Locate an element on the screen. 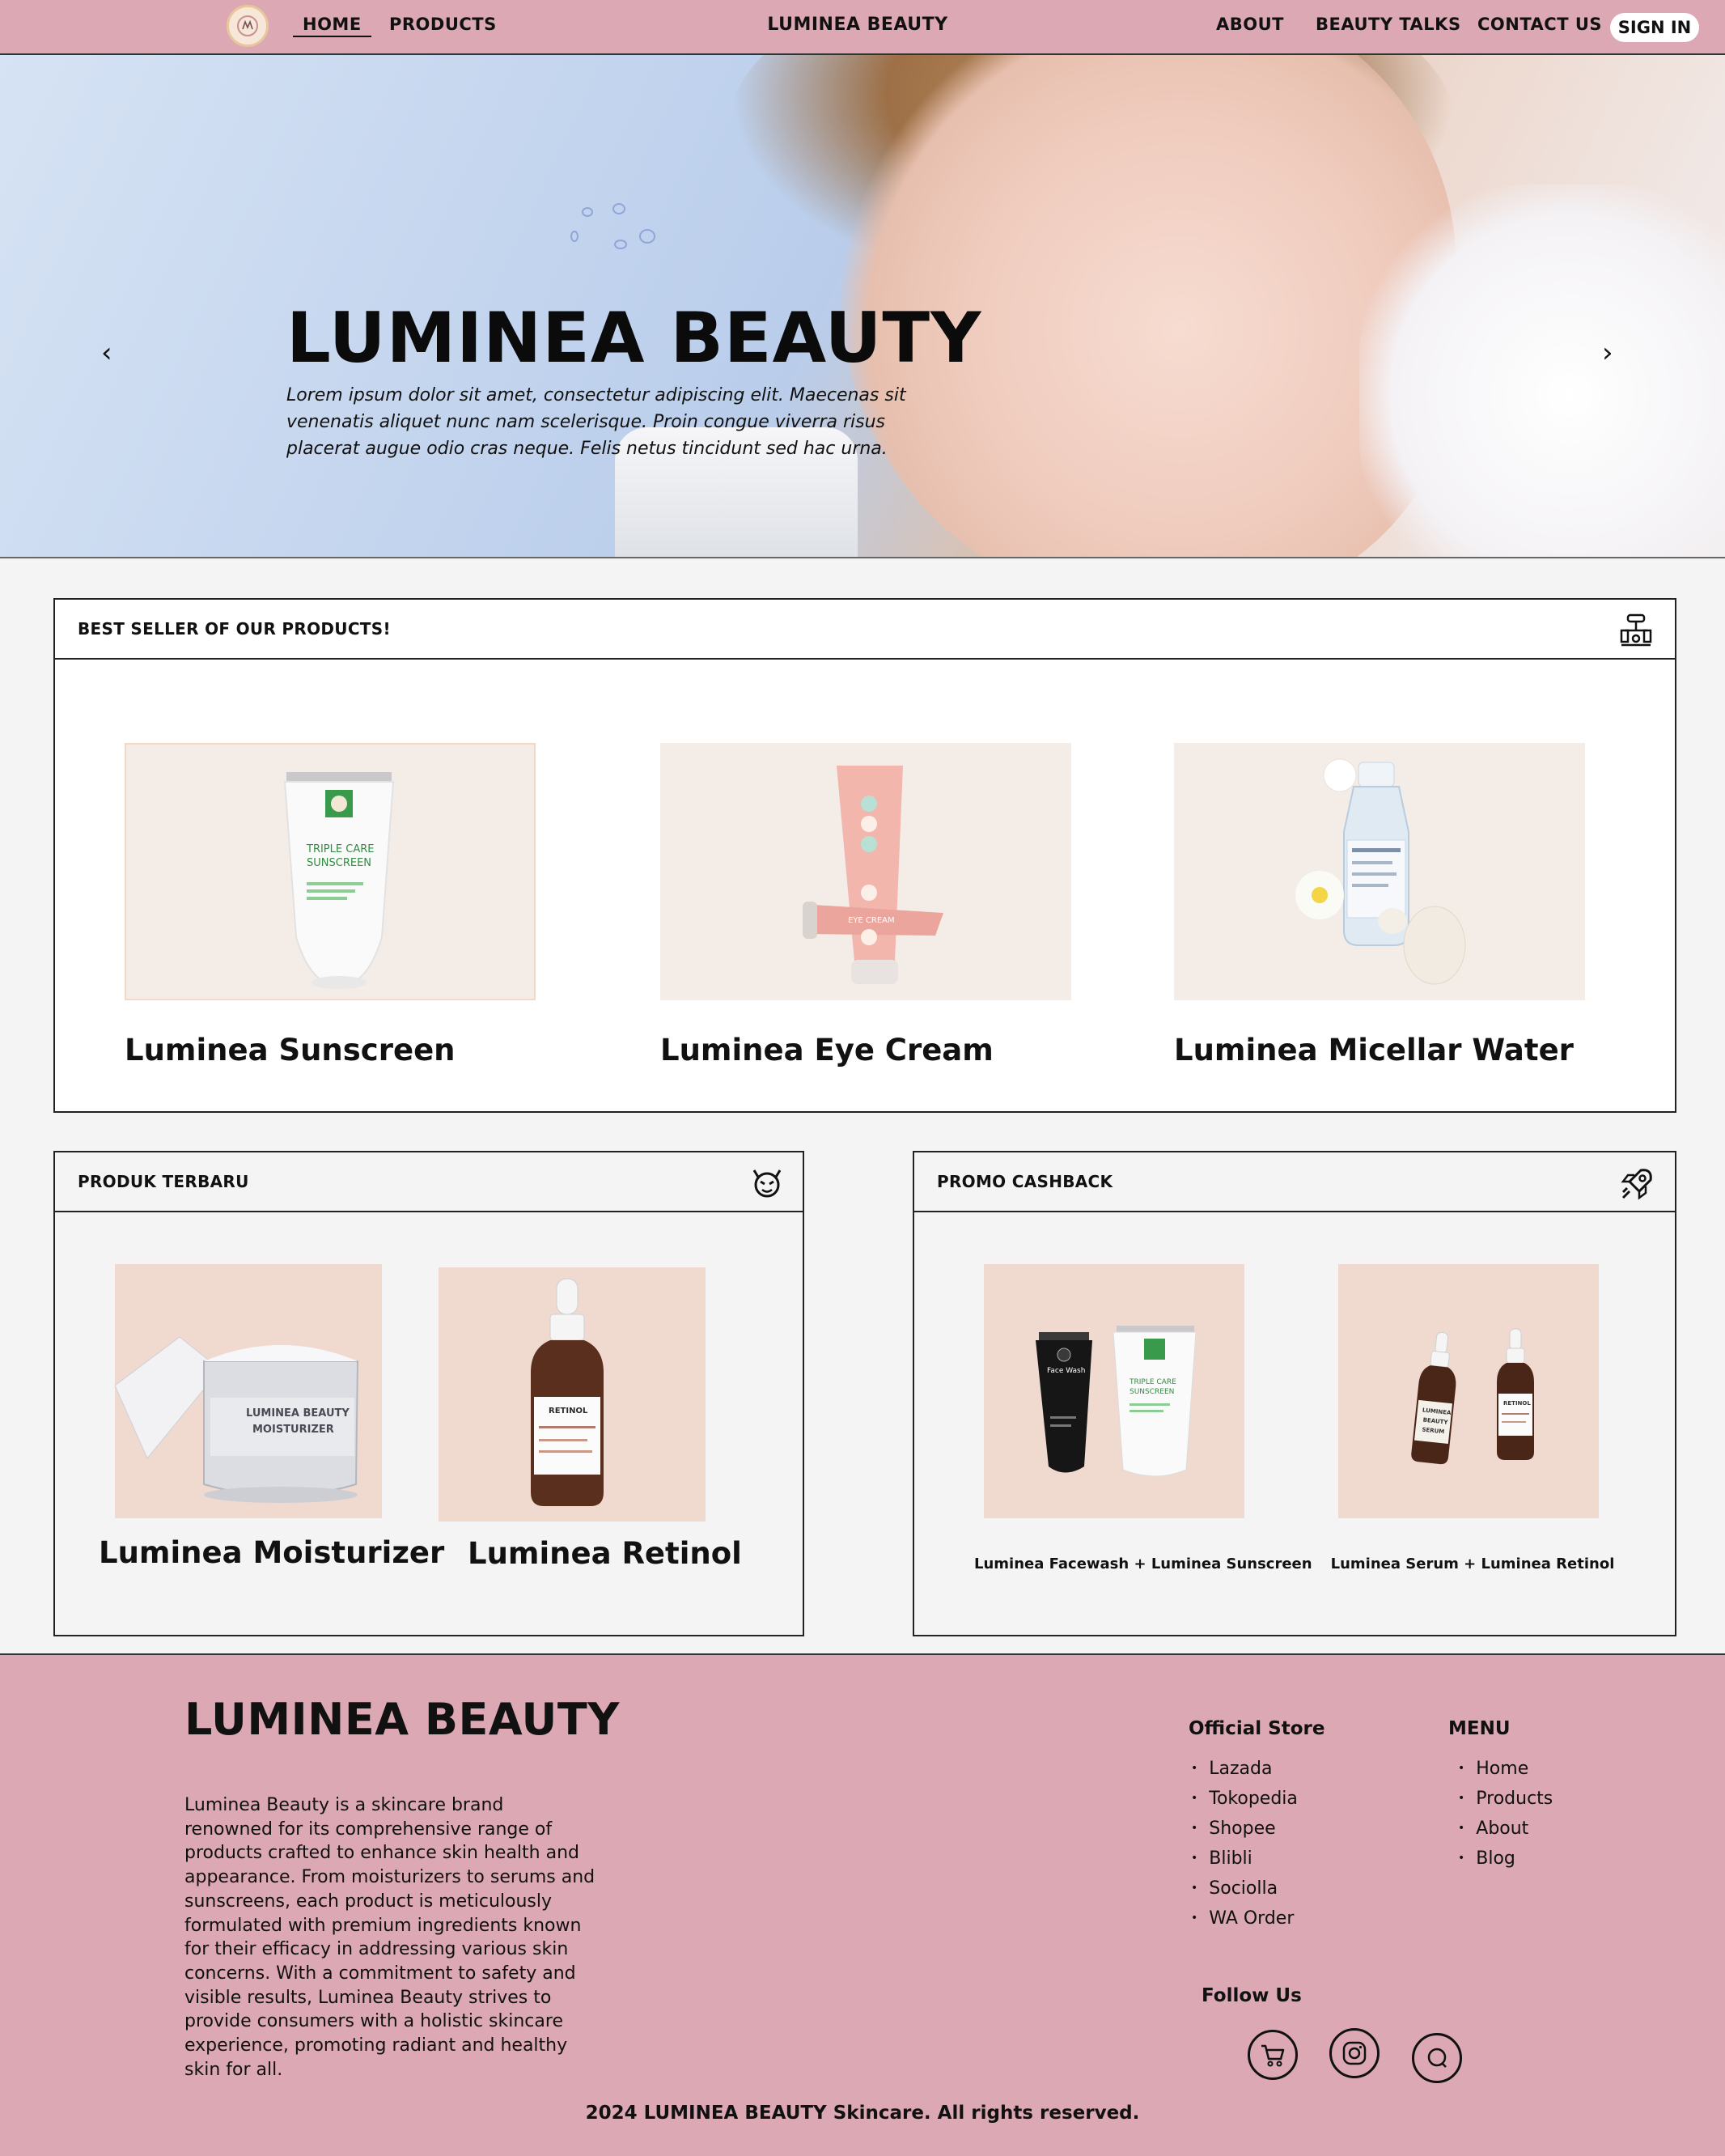 This screenshot has height=2156, width=1725. best-seller-name: Luminea Sunscreen is located at coordinates (290, 1050).